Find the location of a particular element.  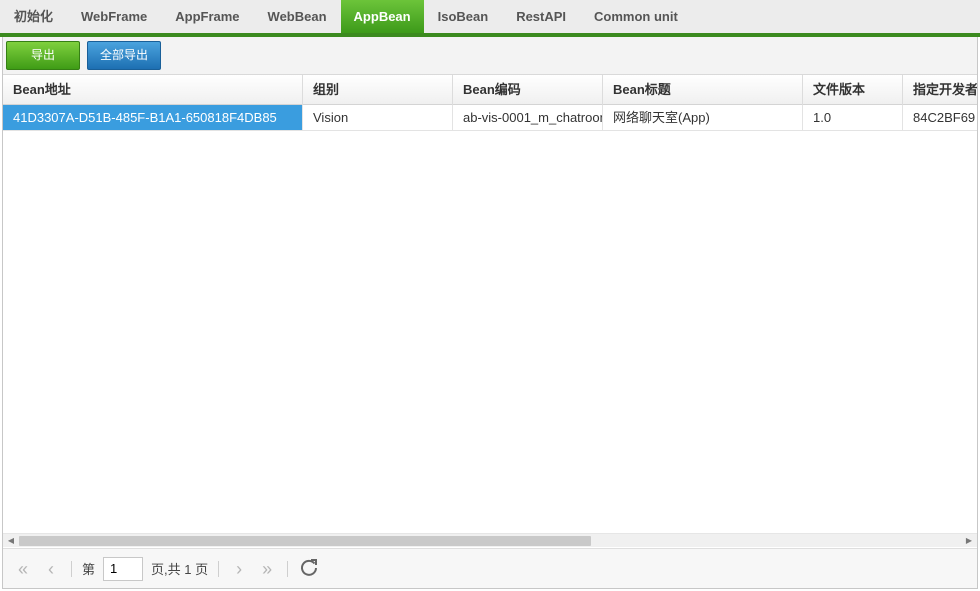

scroll-left-icon: ◀ is located at coordinates (11, 541).